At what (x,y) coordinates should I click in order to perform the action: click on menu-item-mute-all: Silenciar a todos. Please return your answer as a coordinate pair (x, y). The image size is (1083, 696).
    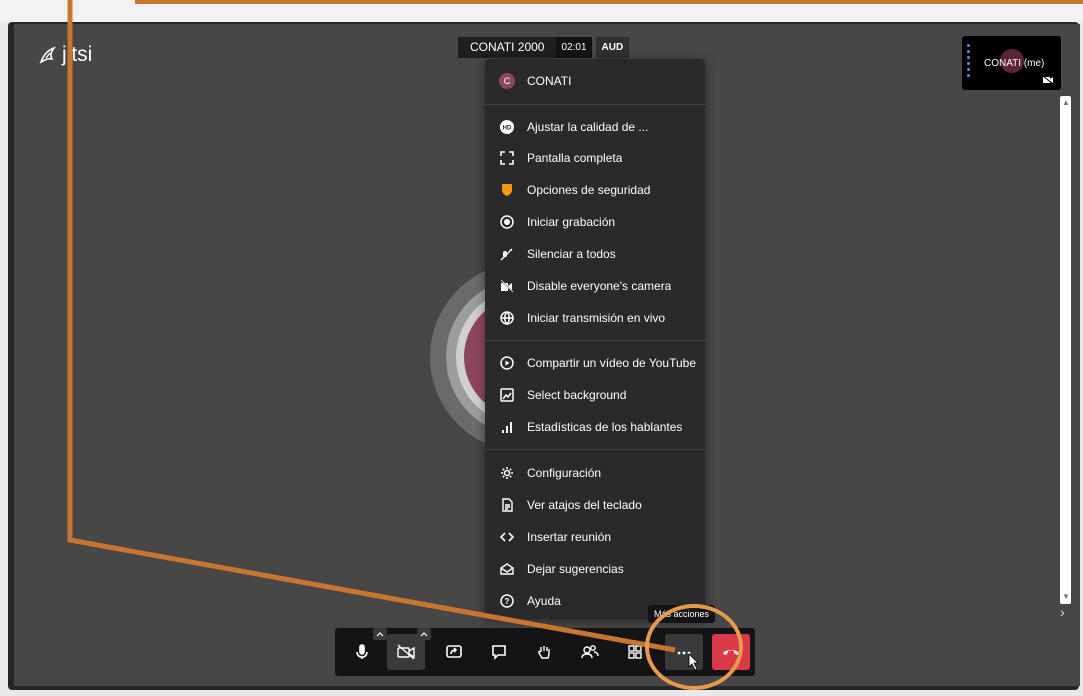
    Looking at the image, I should click on (595, 254).